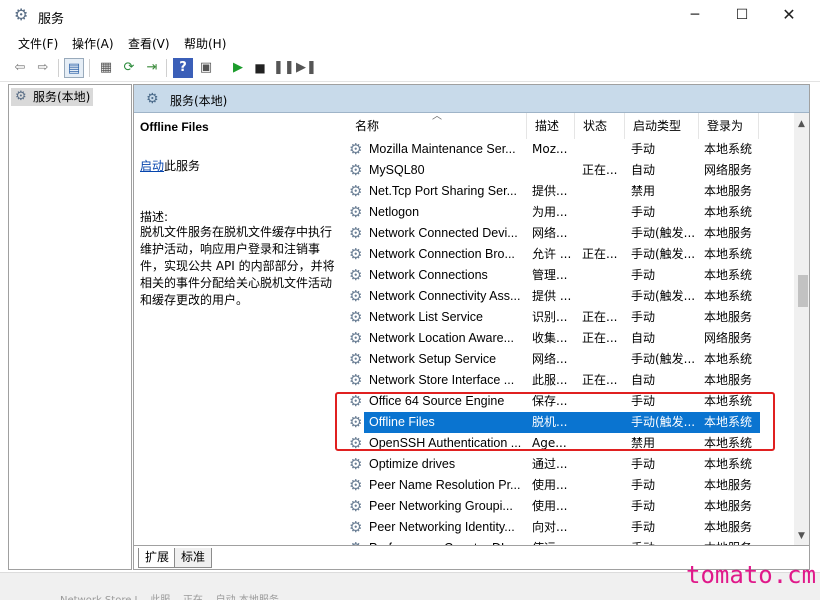 This screenshot has width=820, height=600. I want to click on console-tree: ⚙ 服务(本地), so click(70, 327).